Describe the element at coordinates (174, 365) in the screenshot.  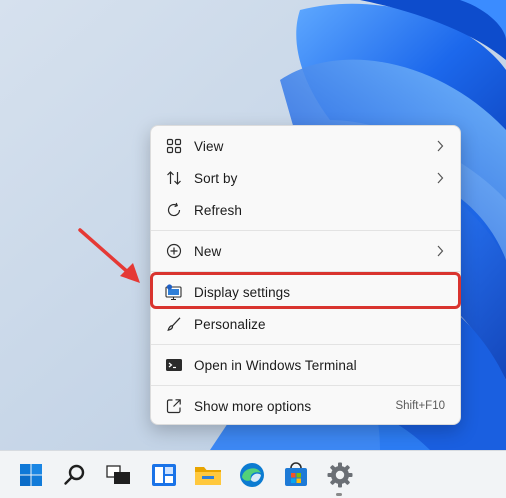
I see `terminal-icon` at that location.